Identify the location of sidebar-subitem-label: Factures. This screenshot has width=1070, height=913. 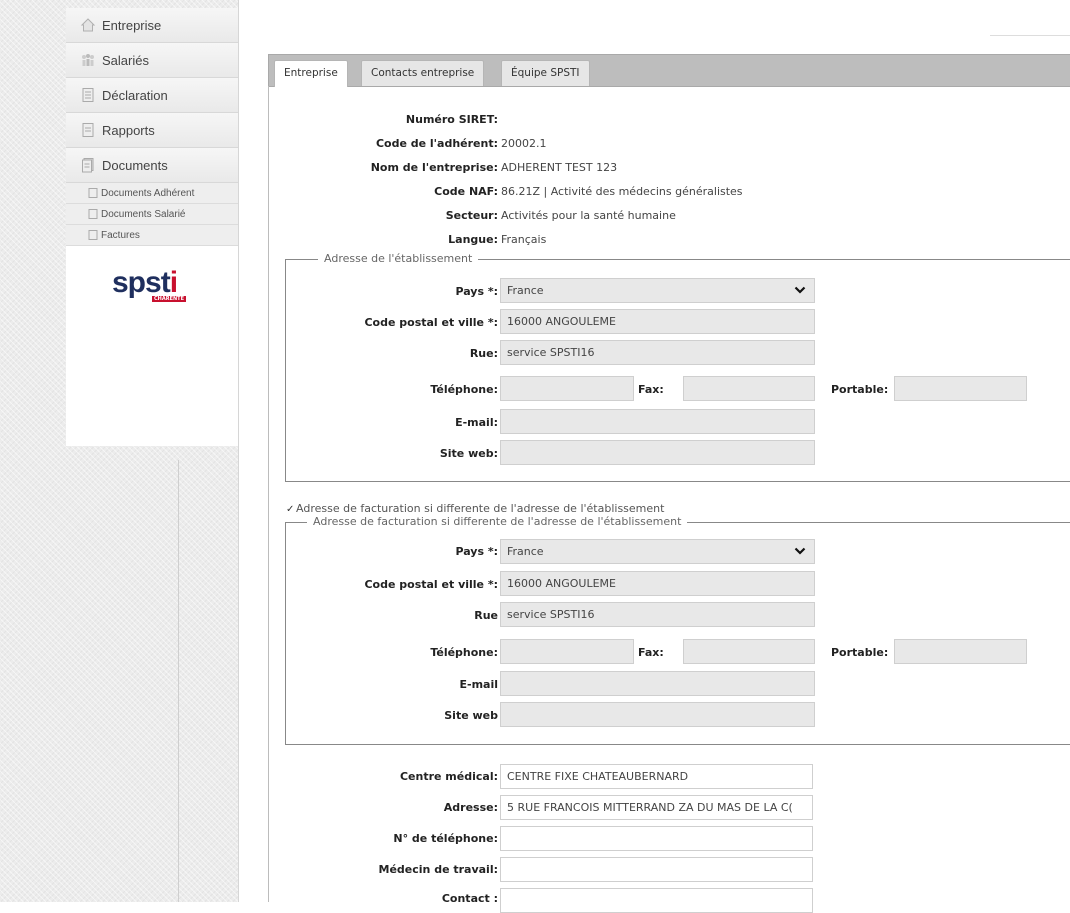
(120, 235).